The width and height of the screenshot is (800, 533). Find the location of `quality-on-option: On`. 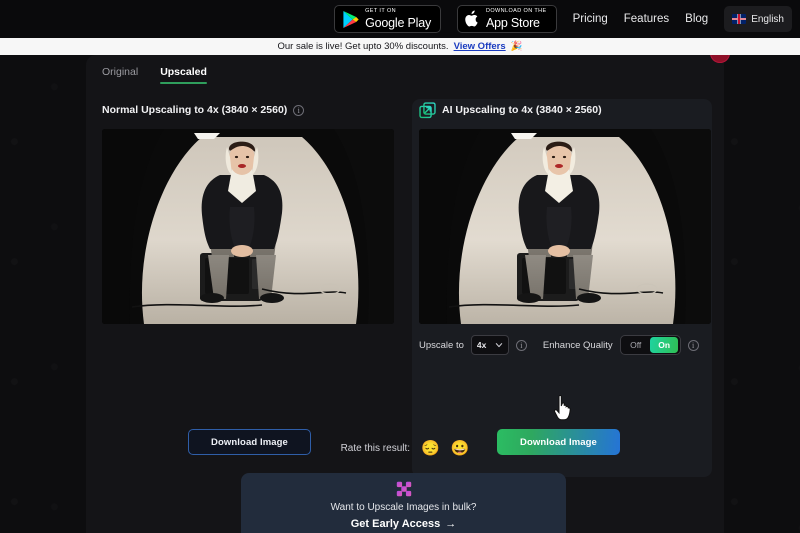

quality-on-option: On is located at coordinates (664, 345).